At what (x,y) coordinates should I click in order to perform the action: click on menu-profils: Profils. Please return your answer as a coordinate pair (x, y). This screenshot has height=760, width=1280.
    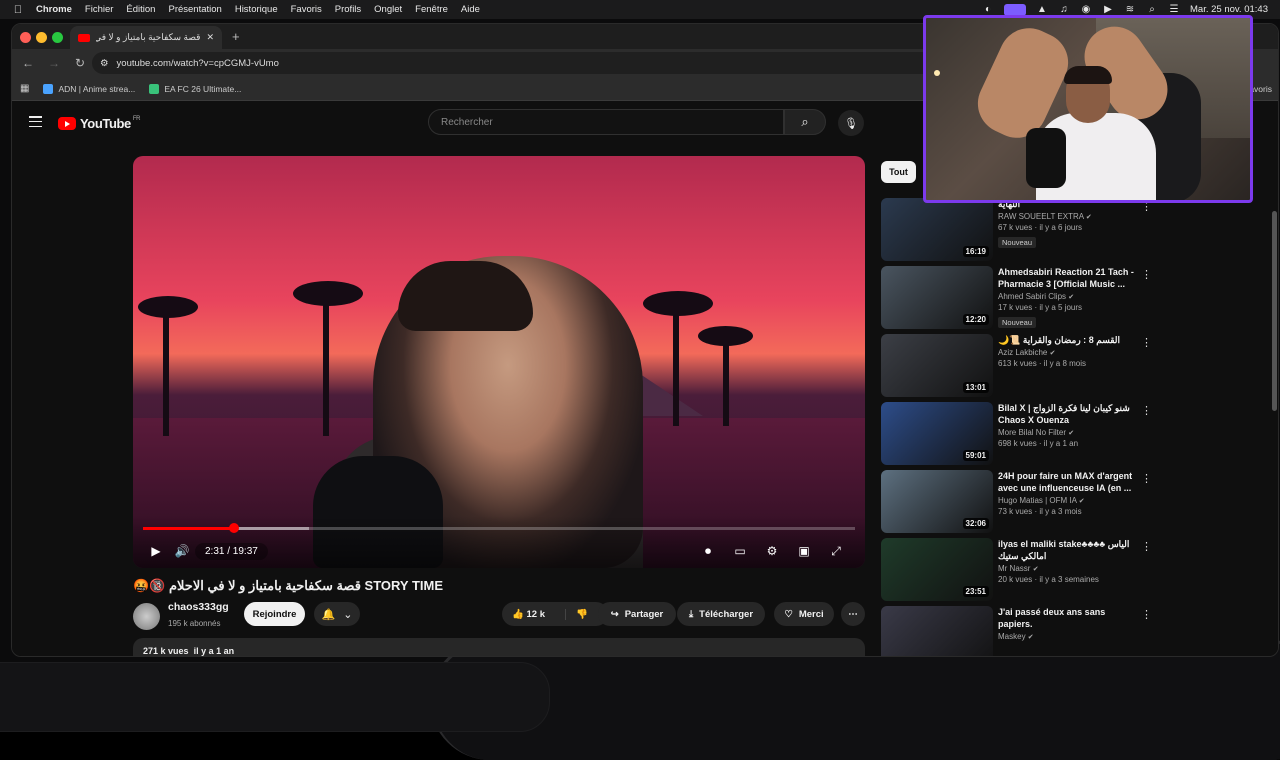
    Looking at the image, I should click on (348, 9).